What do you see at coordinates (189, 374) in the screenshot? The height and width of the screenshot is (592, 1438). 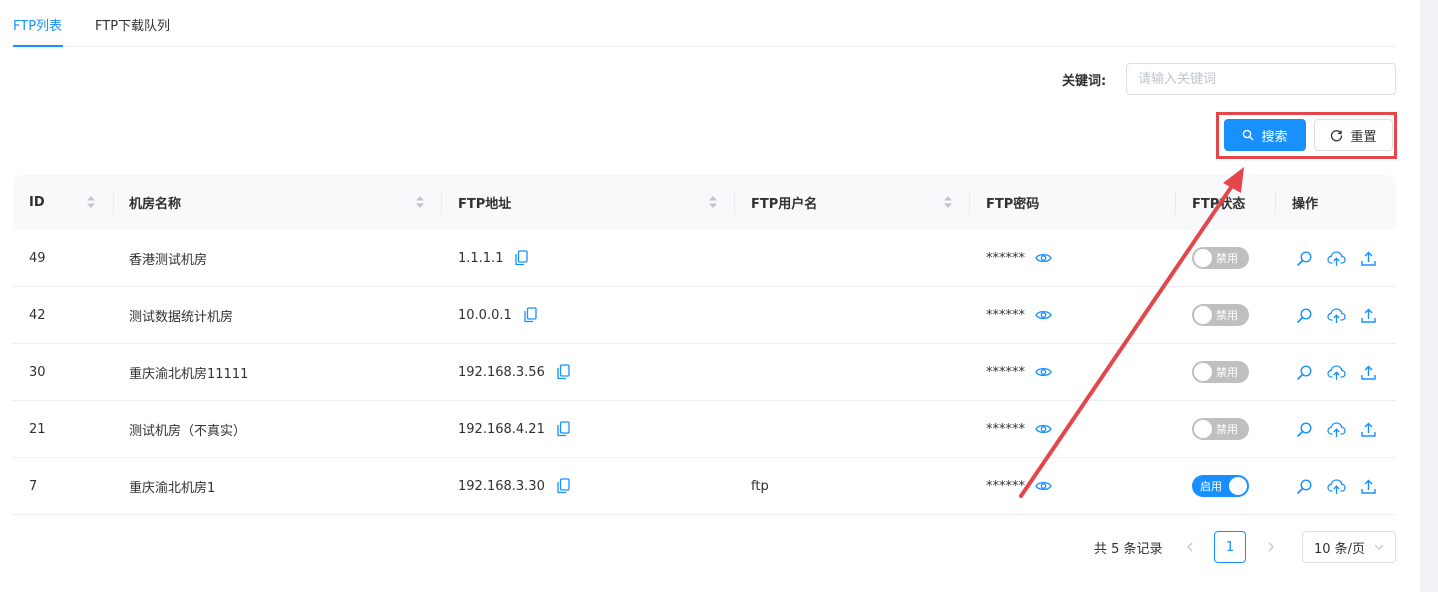 I see `cell-room-name: 重庆渝北机房11111` at bounding box center [189, 374].